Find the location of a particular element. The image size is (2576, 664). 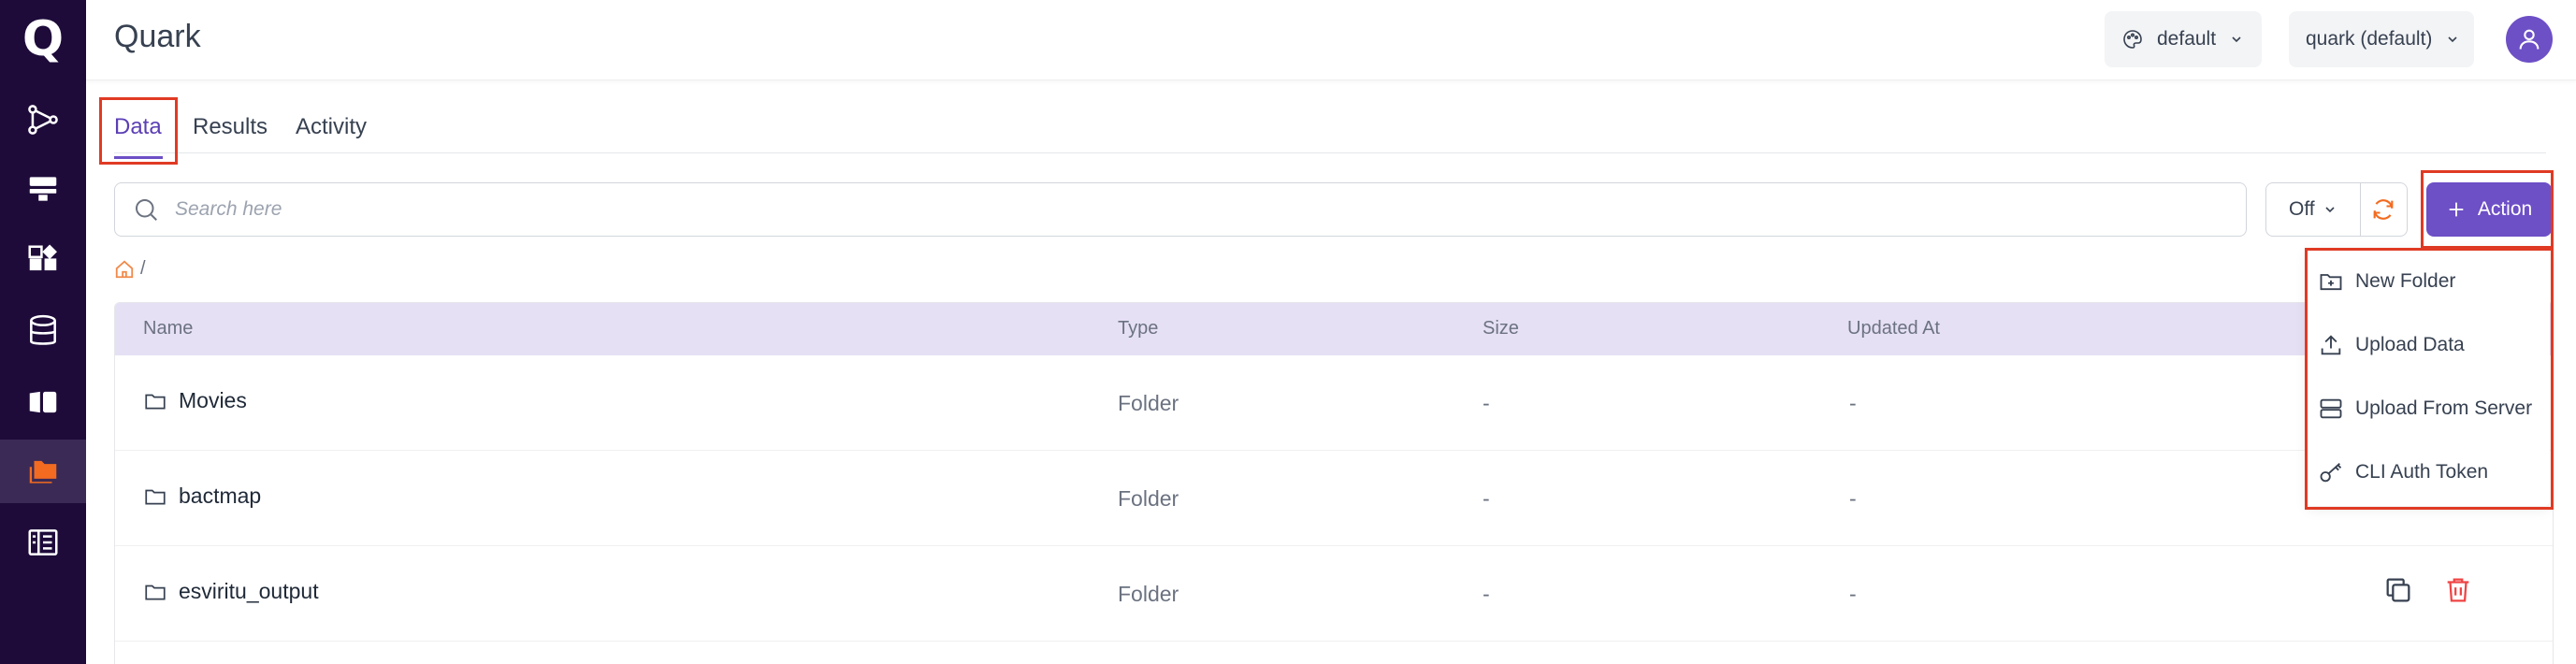

refresh-interval-select: Off is located at coordinates (2314, 209).